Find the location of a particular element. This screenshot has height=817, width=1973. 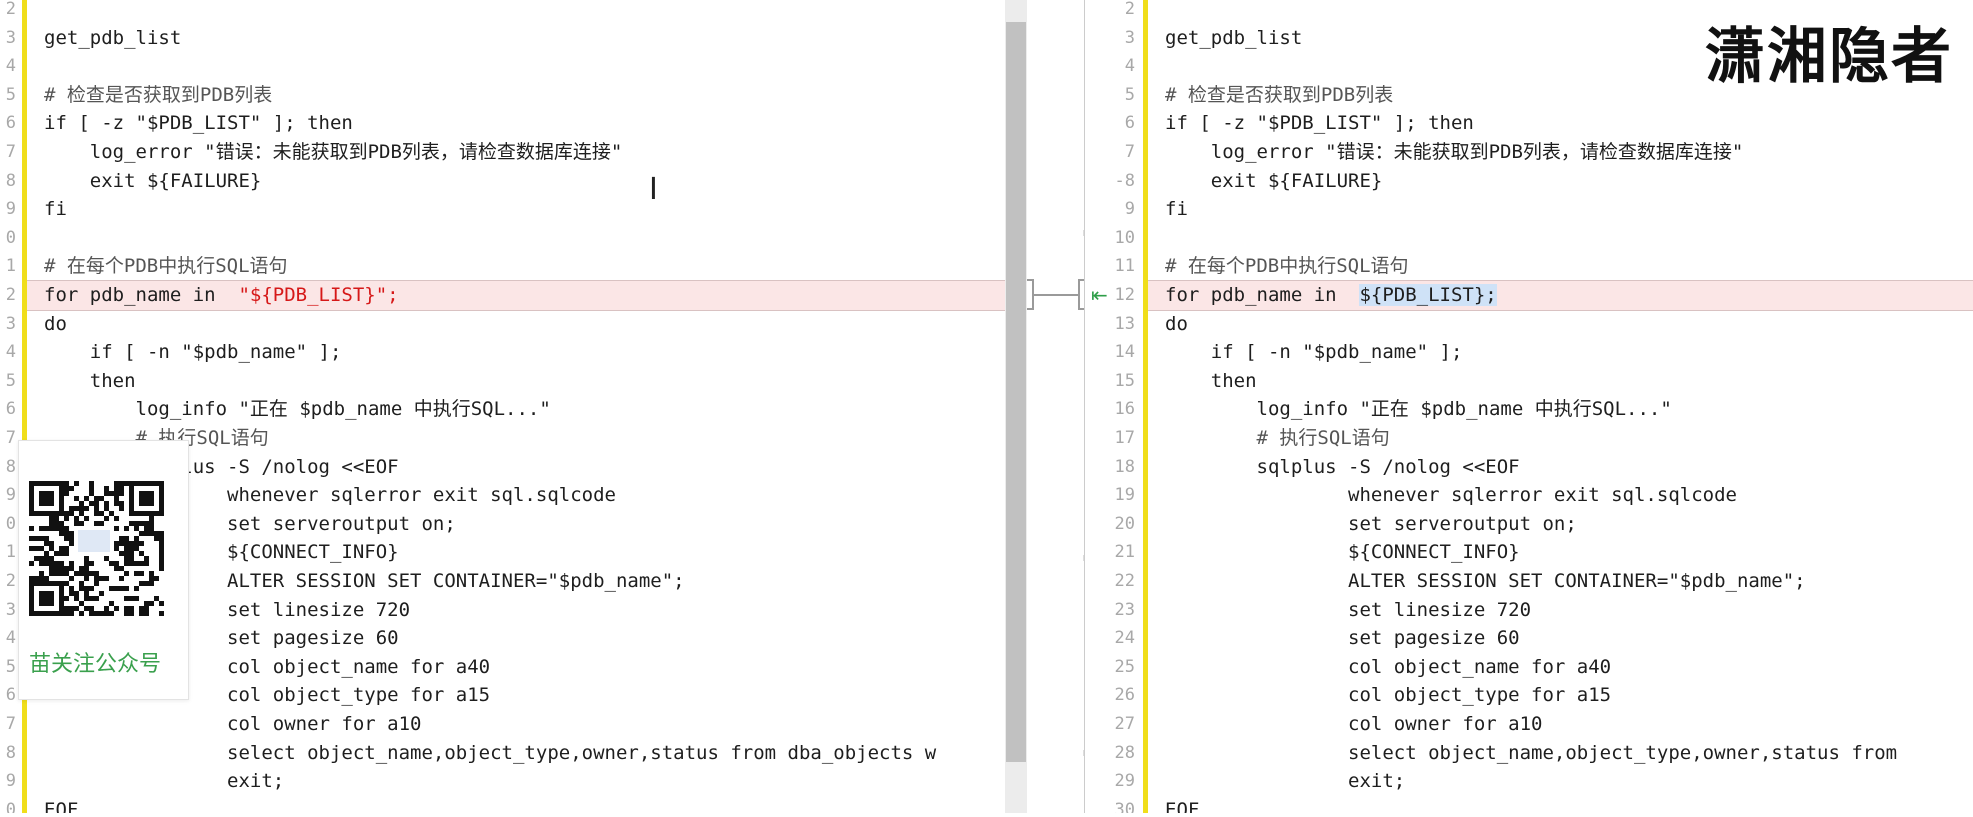

line-number: 15 is located at coordinates (1124, 380).